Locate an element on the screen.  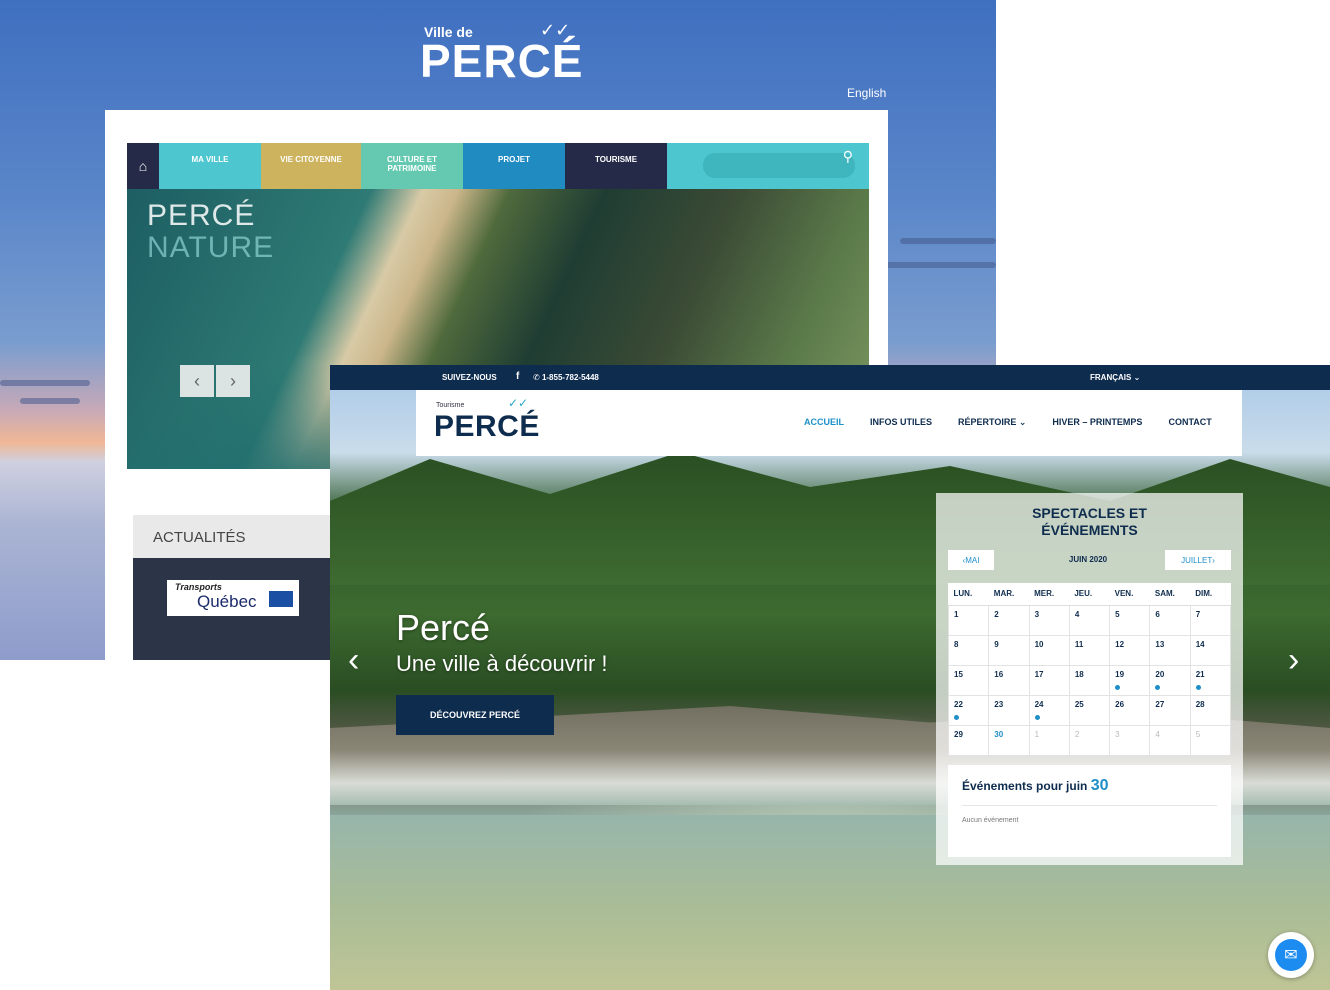
next-month-button: JUILLET › is located at coordinates (1198, 560).